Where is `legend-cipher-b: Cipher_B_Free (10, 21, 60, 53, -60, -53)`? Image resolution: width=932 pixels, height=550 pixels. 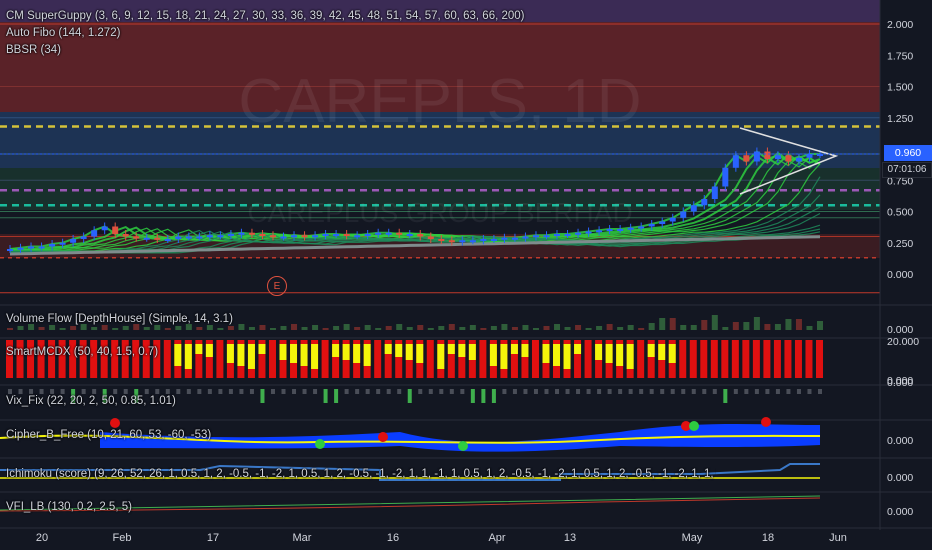 legend-cipher-b: Cipher_B_Free (10, 21, 60, 53, -60, -53) is located at coordinates (108, 435).